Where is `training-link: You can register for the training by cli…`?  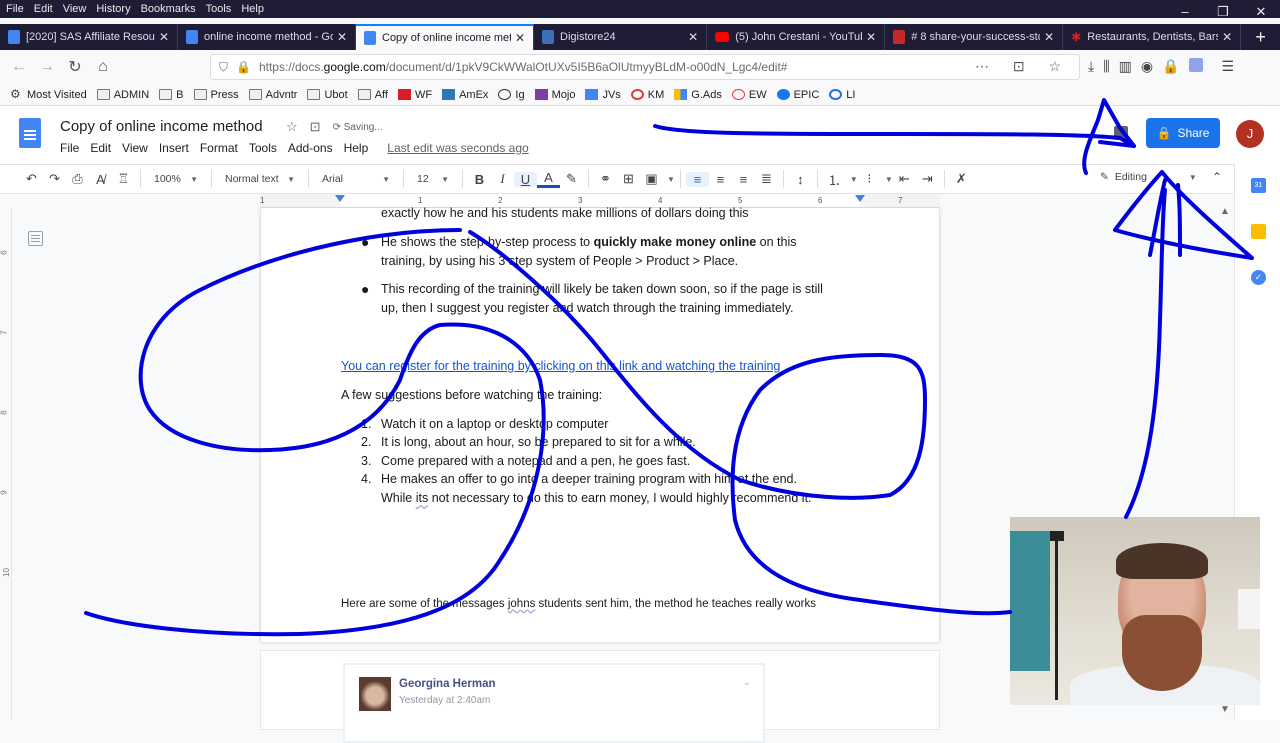 training-link: You can register for the training by cli… is located at coordinates (560, 366).